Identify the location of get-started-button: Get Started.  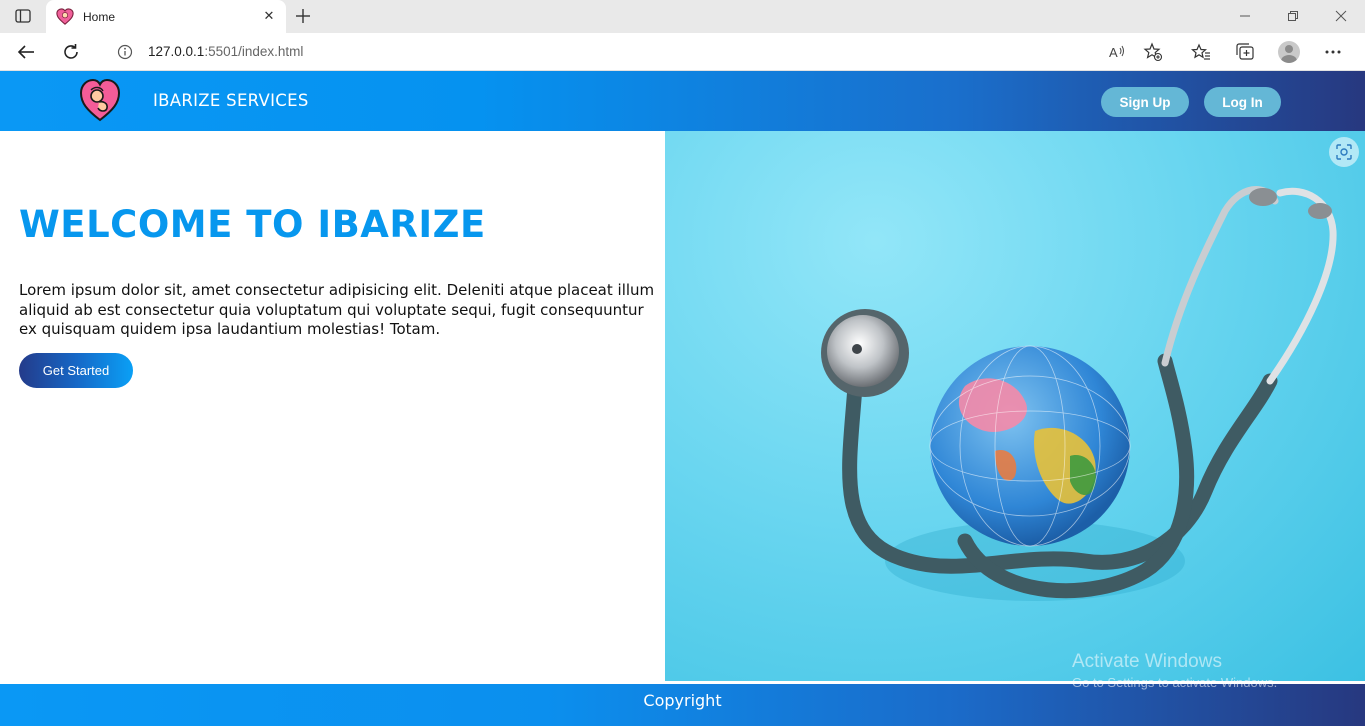
(76, 370).